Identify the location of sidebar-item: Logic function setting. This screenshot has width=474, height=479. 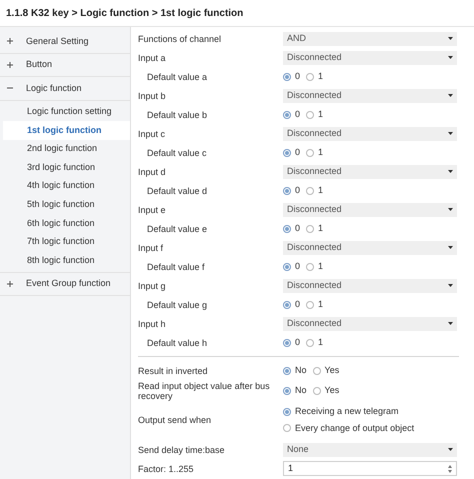
(66, 112).